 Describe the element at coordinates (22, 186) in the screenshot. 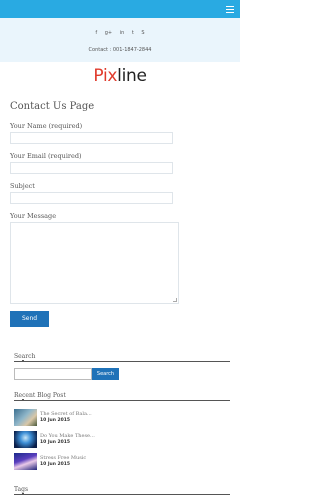

I see `subject-label: Subject` at that location.